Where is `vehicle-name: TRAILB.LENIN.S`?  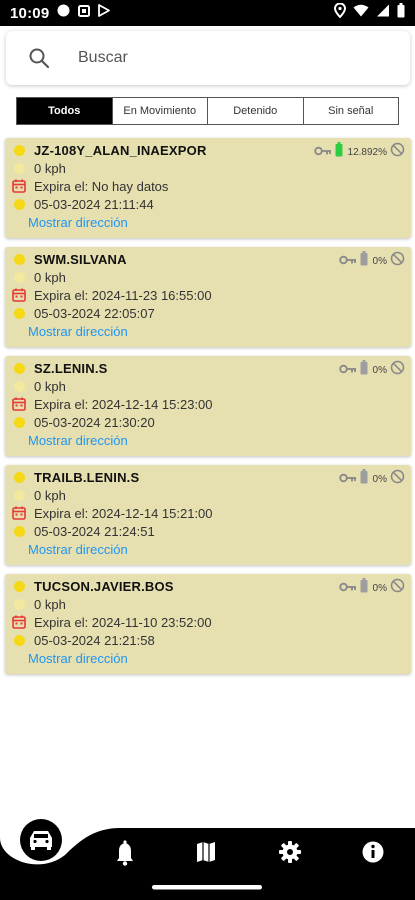 vehicle-name: TRAILB.LENIN.S is located at coordinates (87, 477).